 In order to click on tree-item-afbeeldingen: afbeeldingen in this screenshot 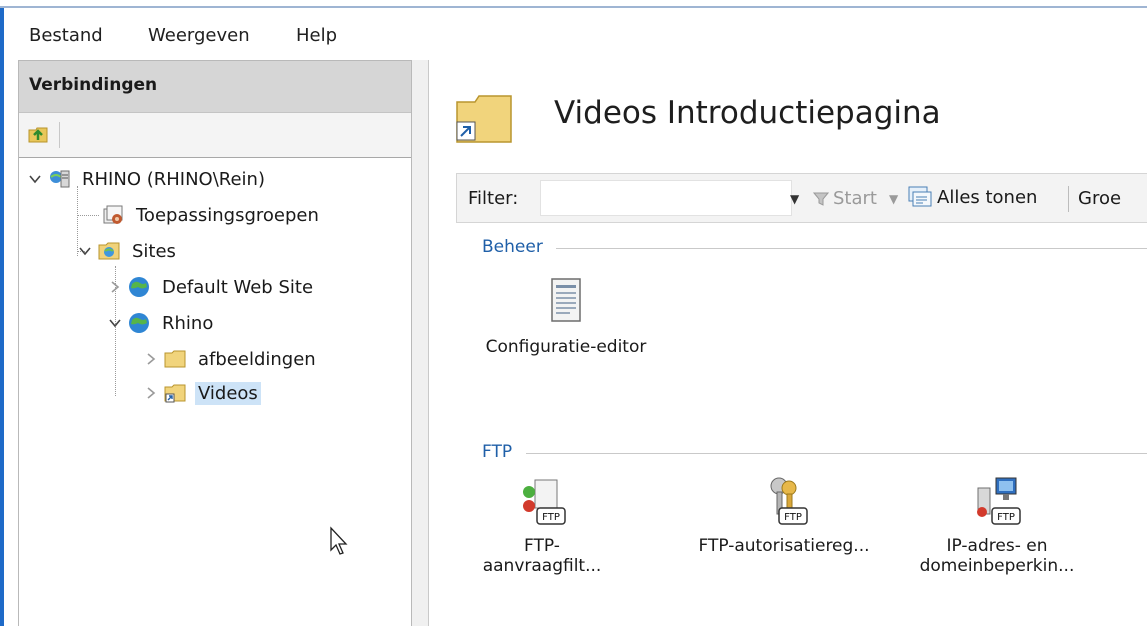, I will do `click(231, 359)`.